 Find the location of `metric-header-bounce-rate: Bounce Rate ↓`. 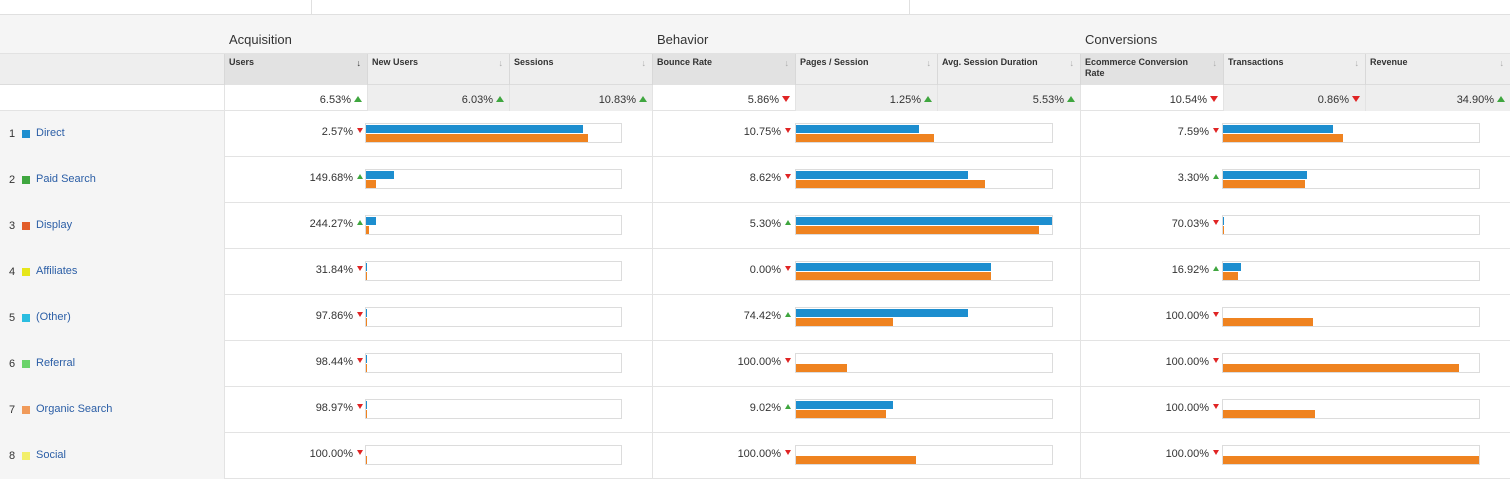

metric-header-bounce-rate: Bounce Rate ↓ is located at coordinates (723, 69).